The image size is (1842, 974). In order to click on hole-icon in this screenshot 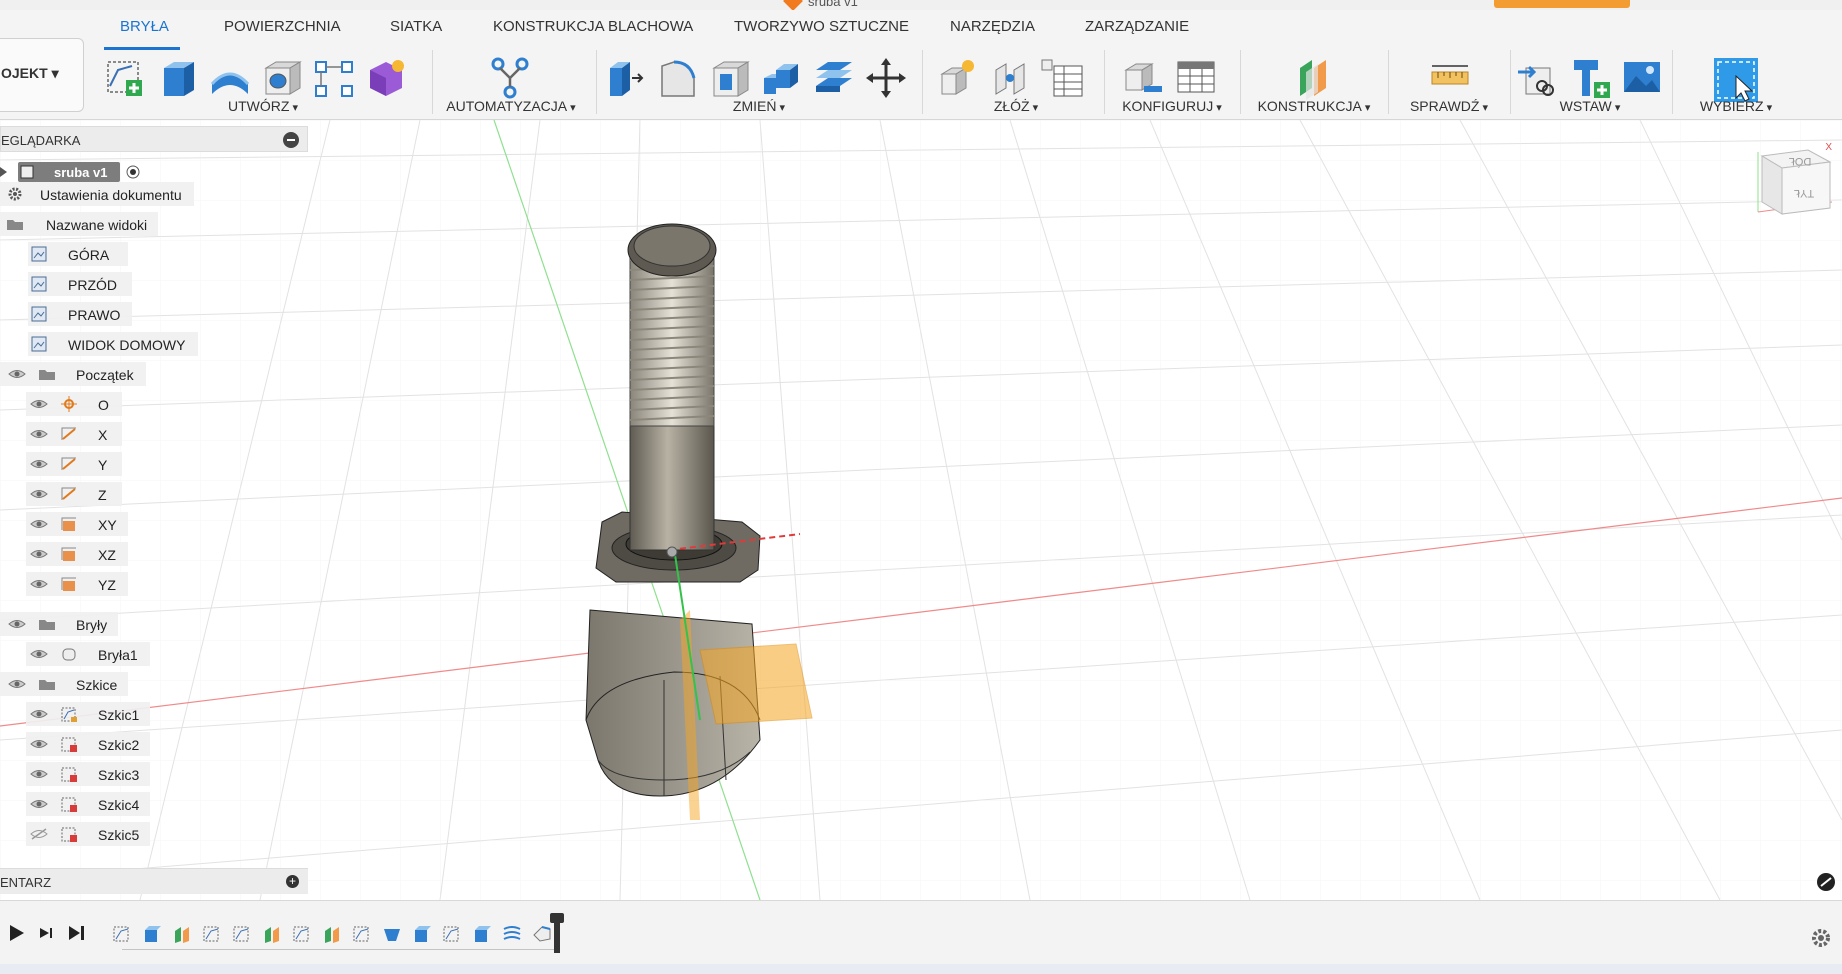, I will do `click(282, 78)`.